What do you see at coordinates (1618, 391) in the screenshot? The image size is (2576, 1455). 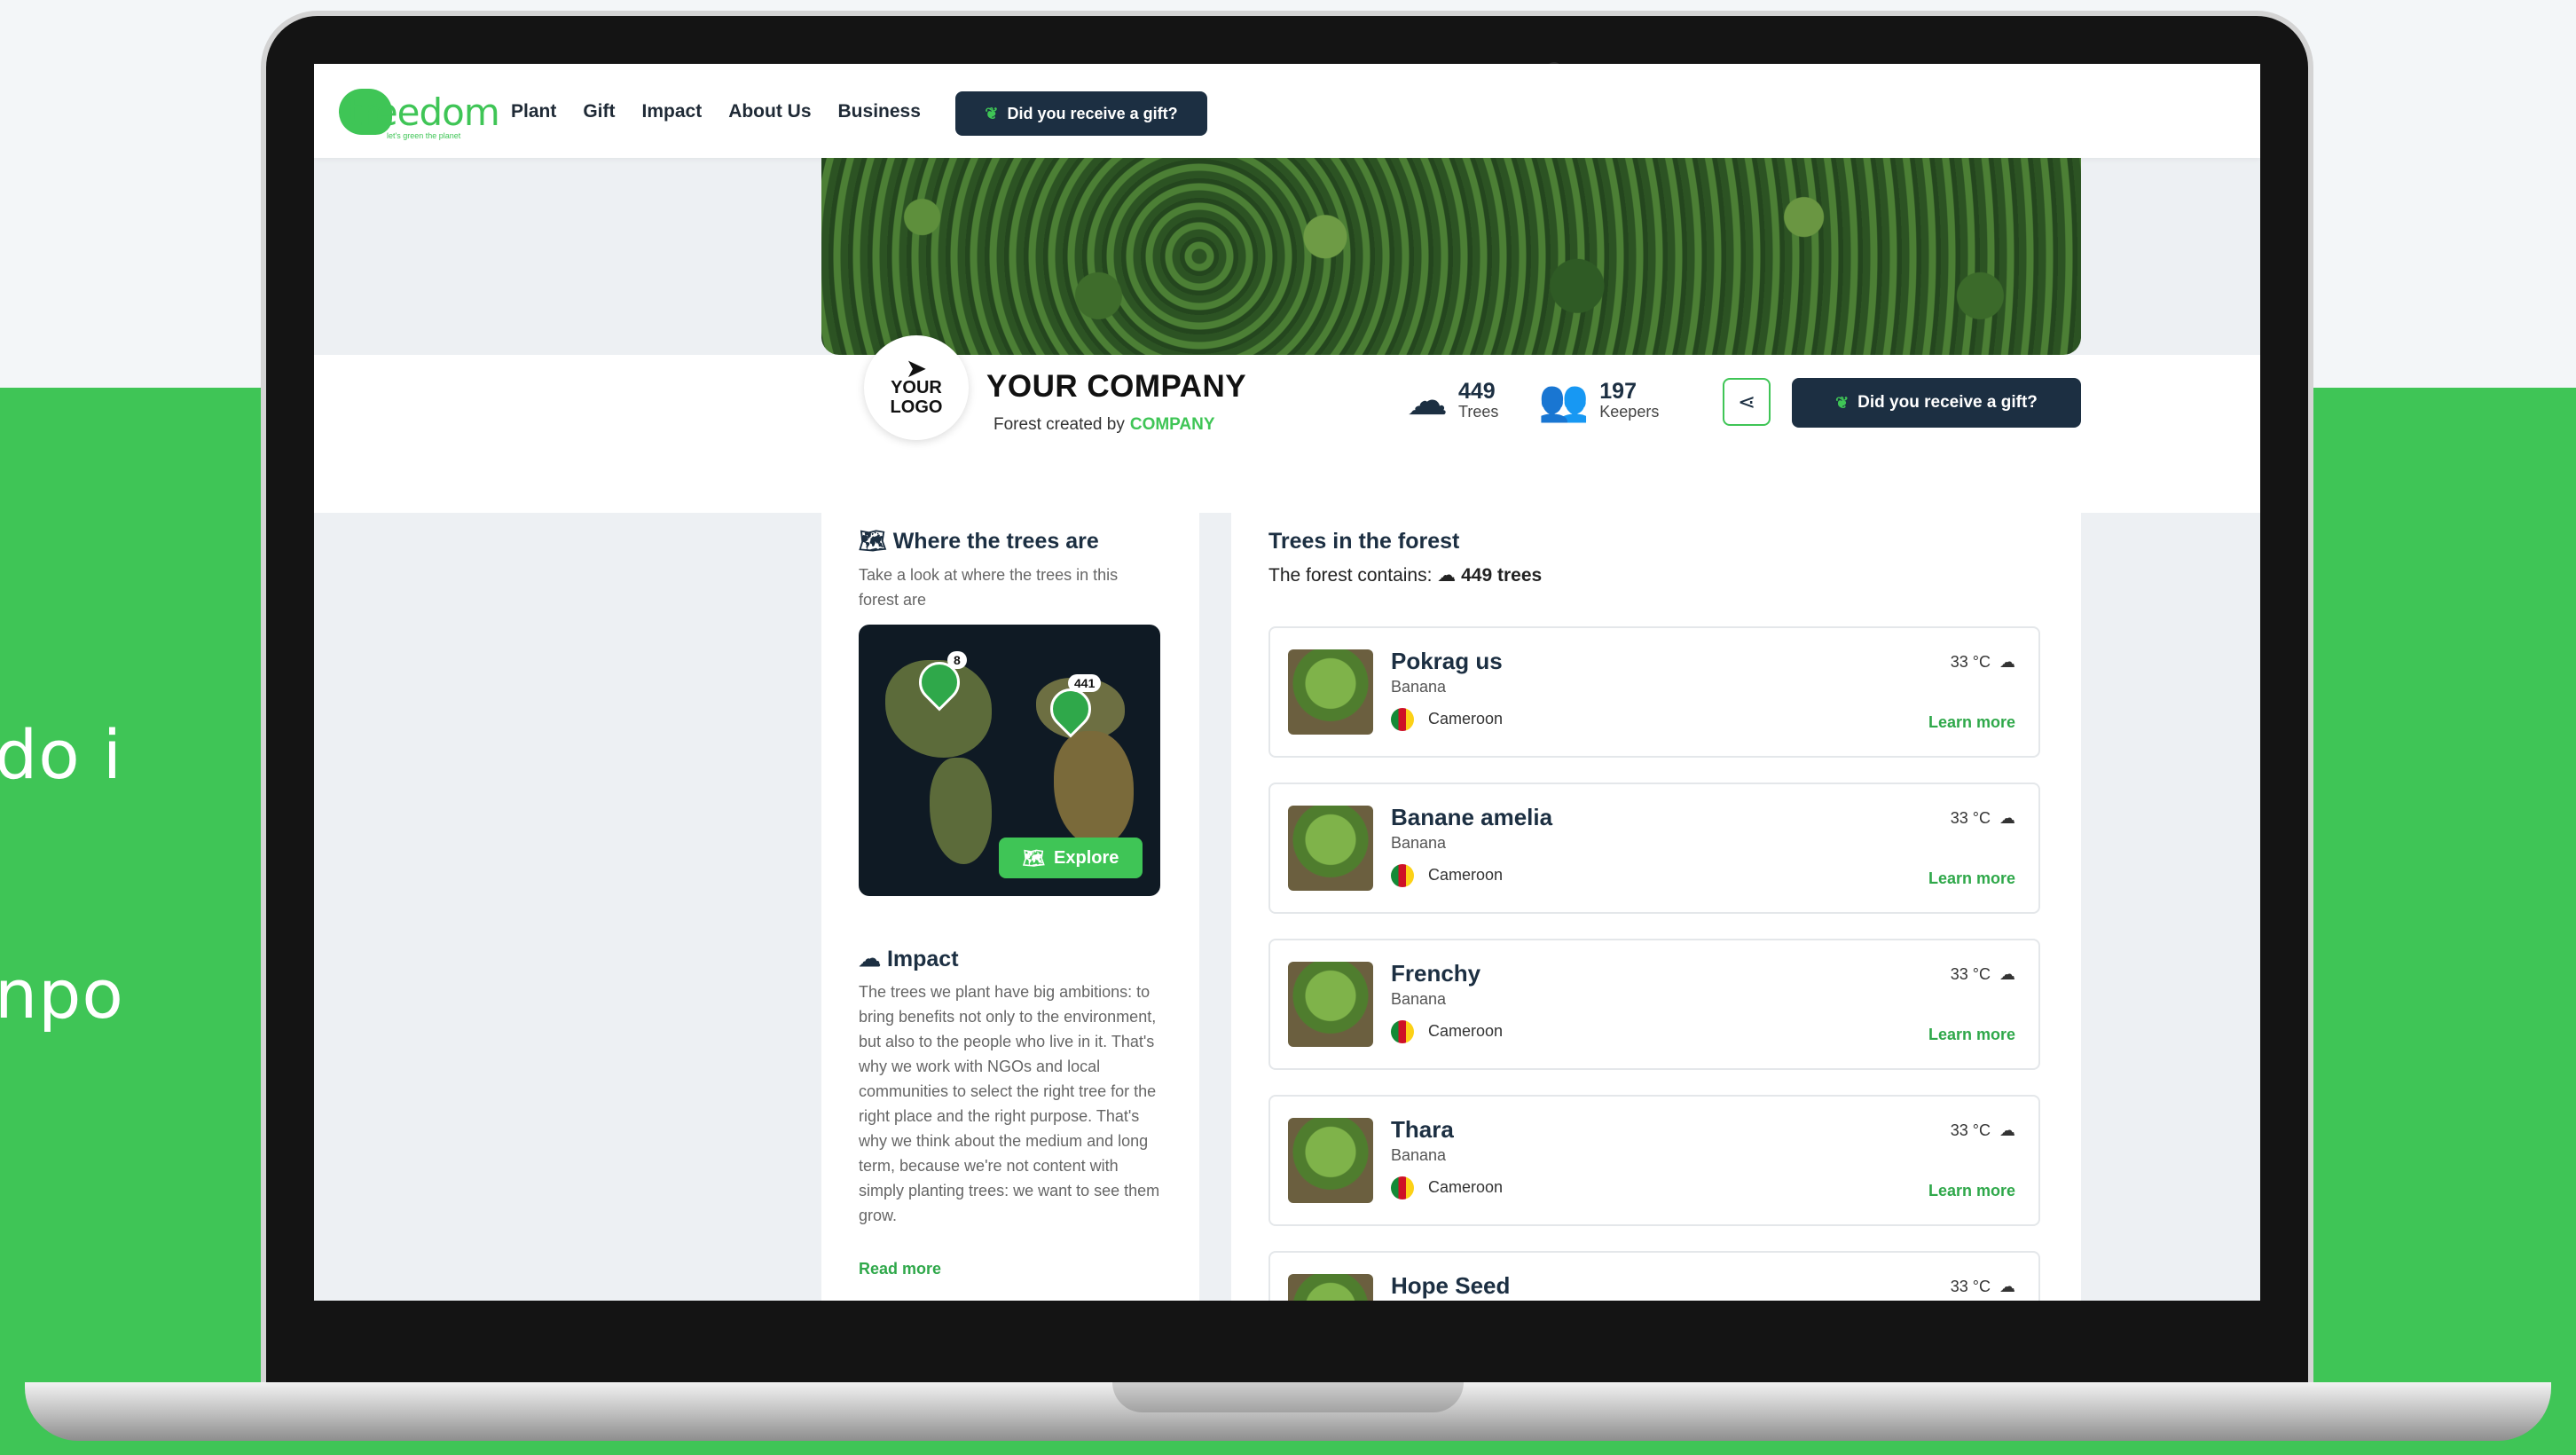 I see `keepers-count: 197` at bounding box center [1618, 391].